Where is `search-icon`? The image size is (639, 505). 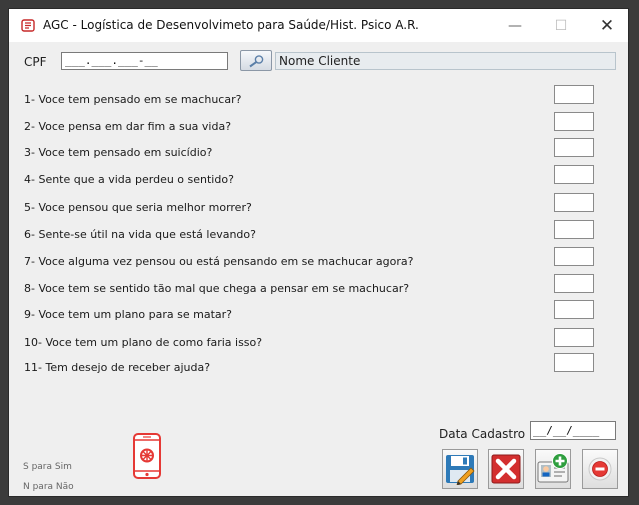
search-icon is located at coordinates (256, 60).